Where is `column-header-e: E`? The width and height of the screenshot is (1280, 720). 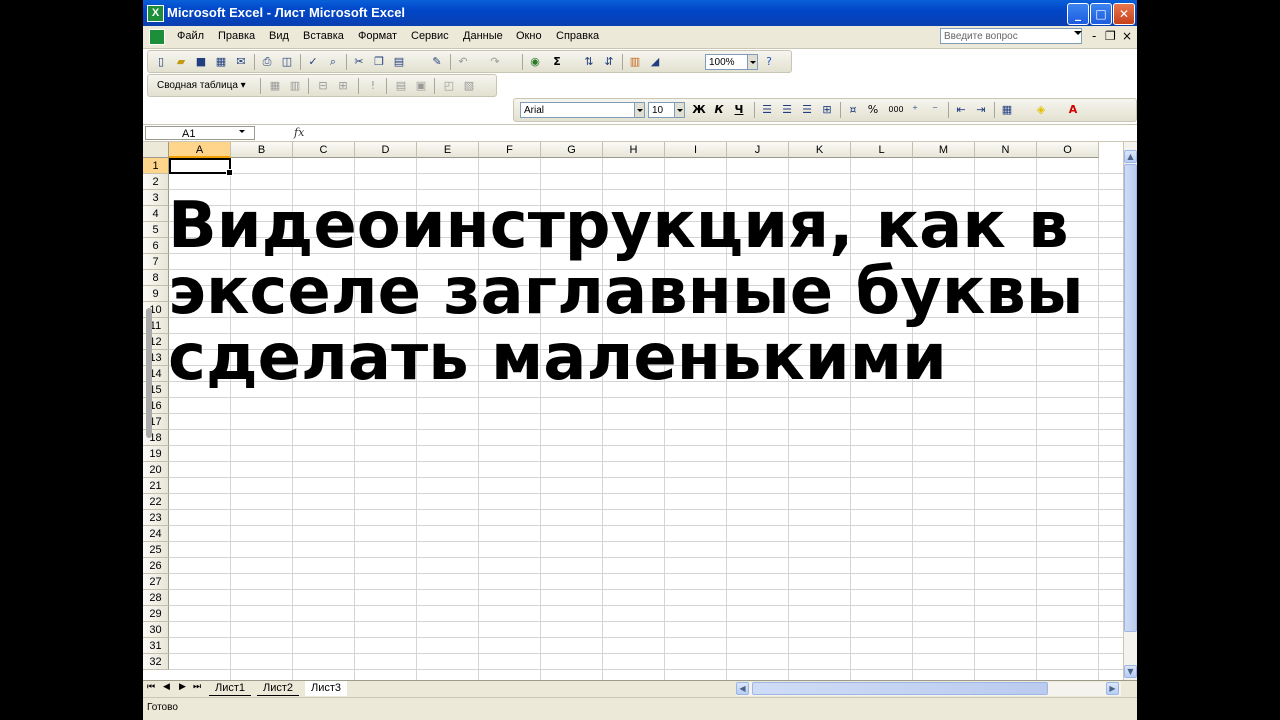 column-header-e: E is located at coordinates (448, 150).